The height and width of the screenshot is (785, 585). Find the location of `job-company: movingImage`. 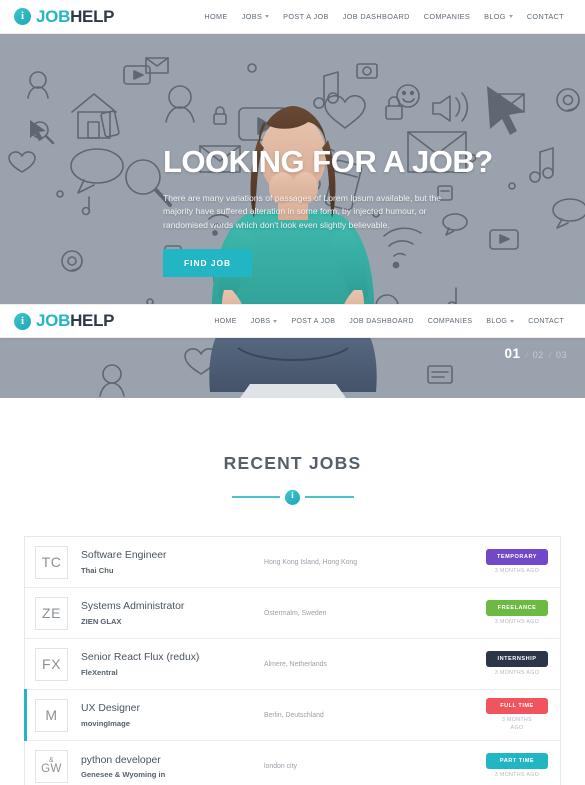

job-company: movingImage is located at coordinates (105, 723).